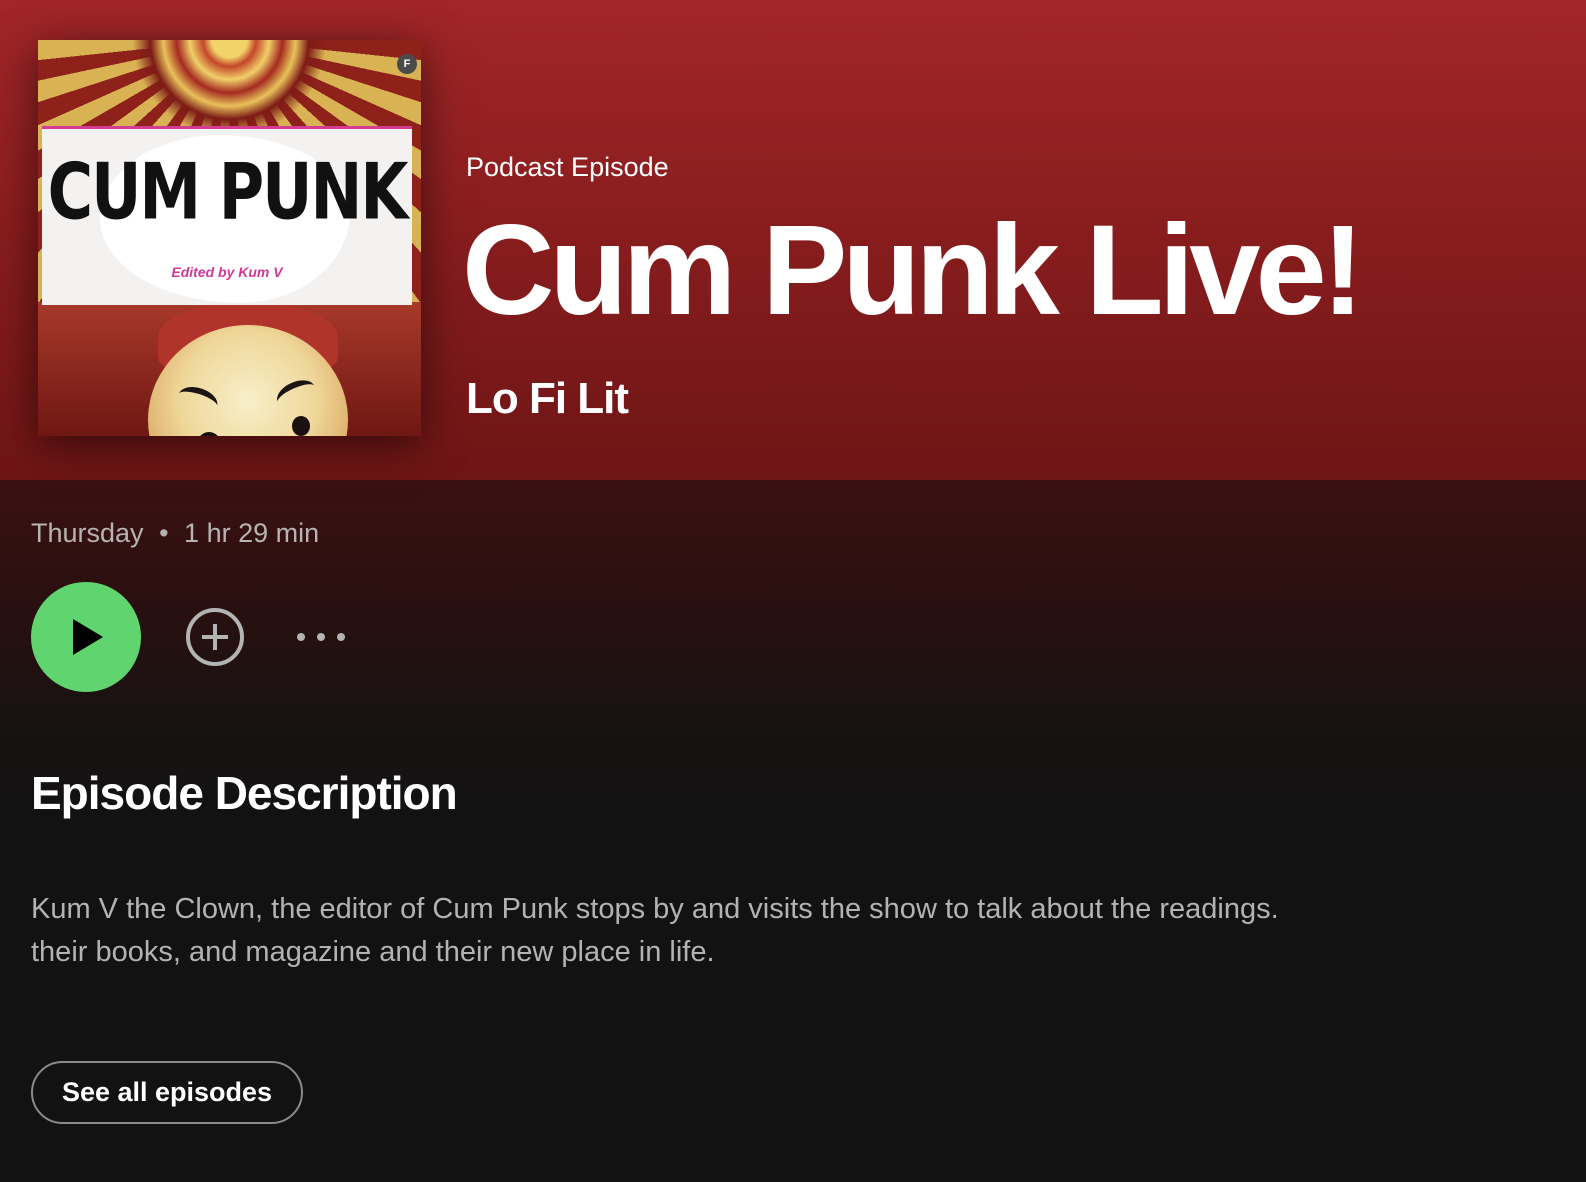 Image resolution: width=1586 pixels, height=1182 pixels. I want to click on clown-right-eye, so click(301, 426).